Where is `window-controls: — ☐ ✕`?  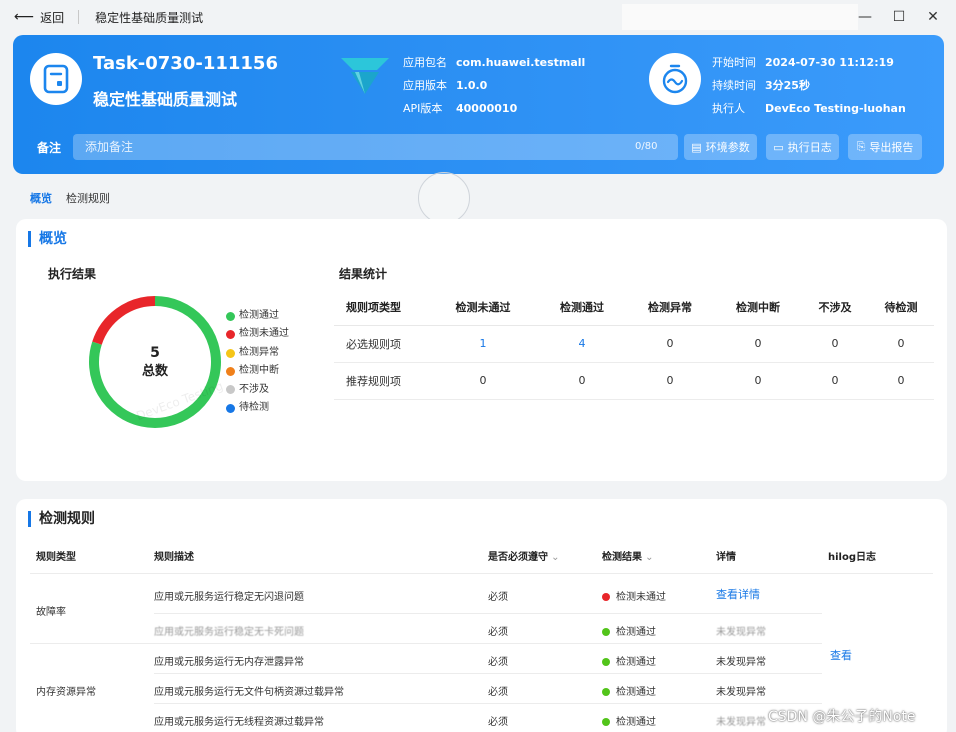
window-controls: — ☐ ✕ is located at coordinates (899, 17).